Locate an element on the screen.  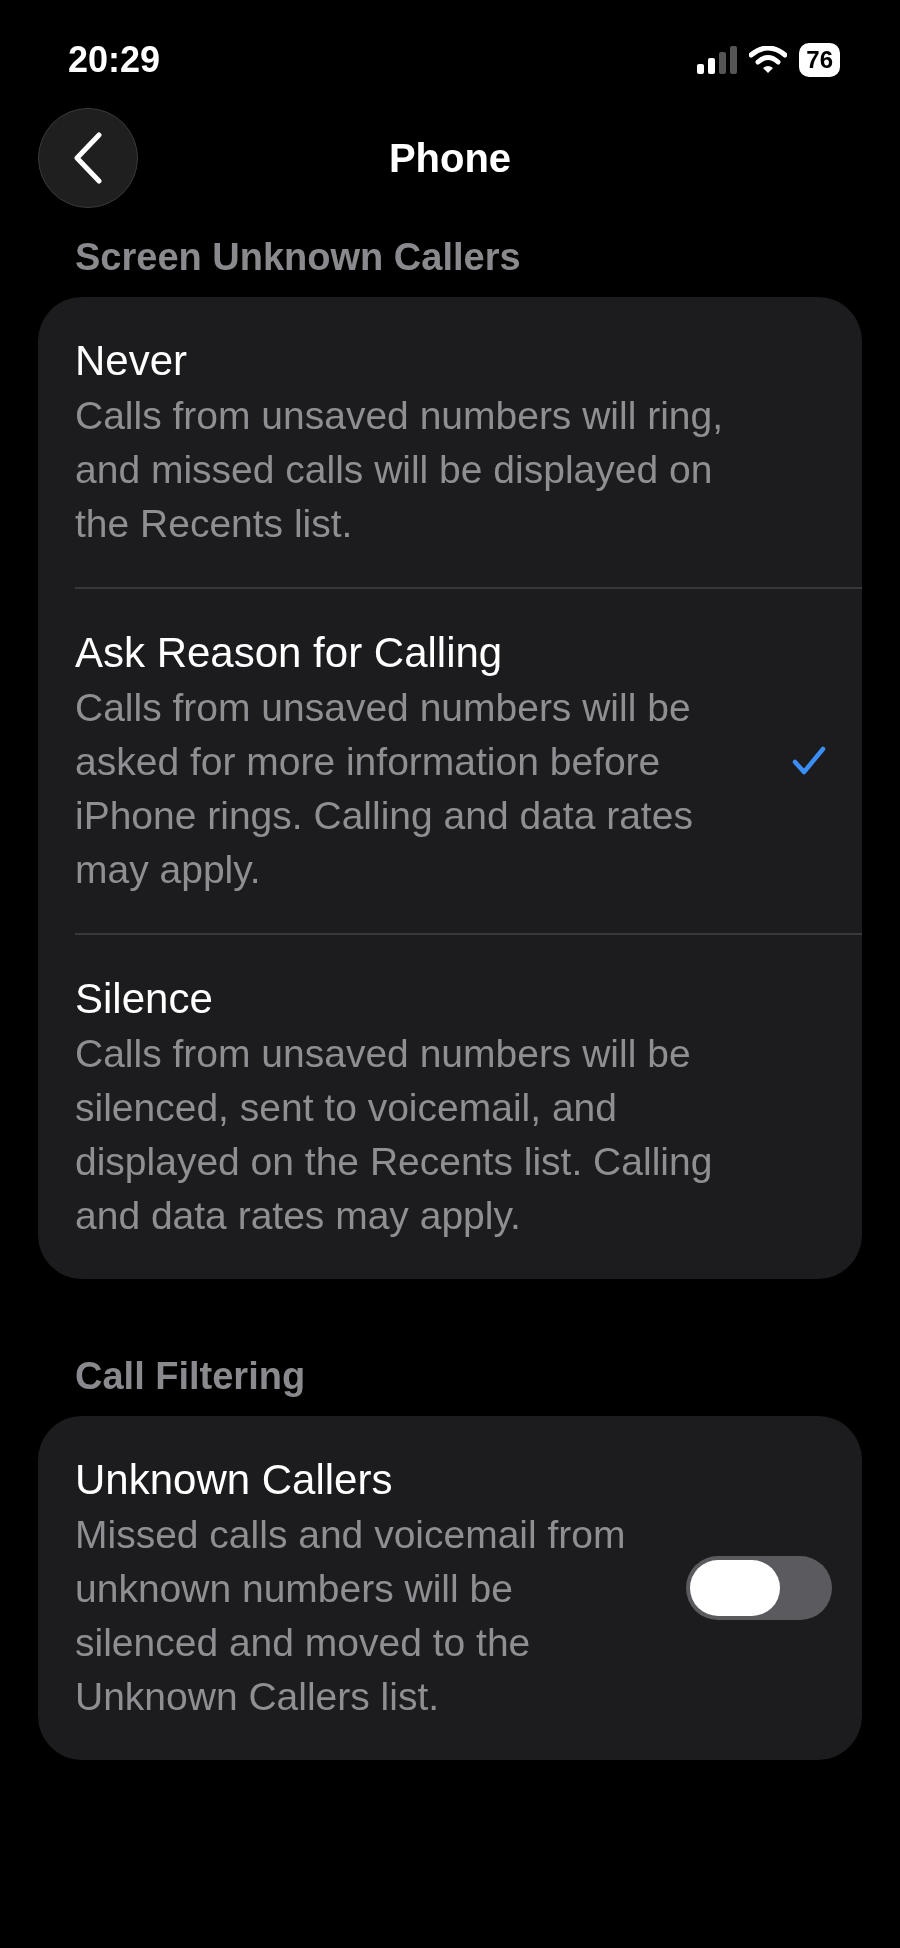
row-description: Calls from unsaved numbers will be asked for more information before iPhone rings. Calling and data rates may apply. is located at coordinates (384, 789).